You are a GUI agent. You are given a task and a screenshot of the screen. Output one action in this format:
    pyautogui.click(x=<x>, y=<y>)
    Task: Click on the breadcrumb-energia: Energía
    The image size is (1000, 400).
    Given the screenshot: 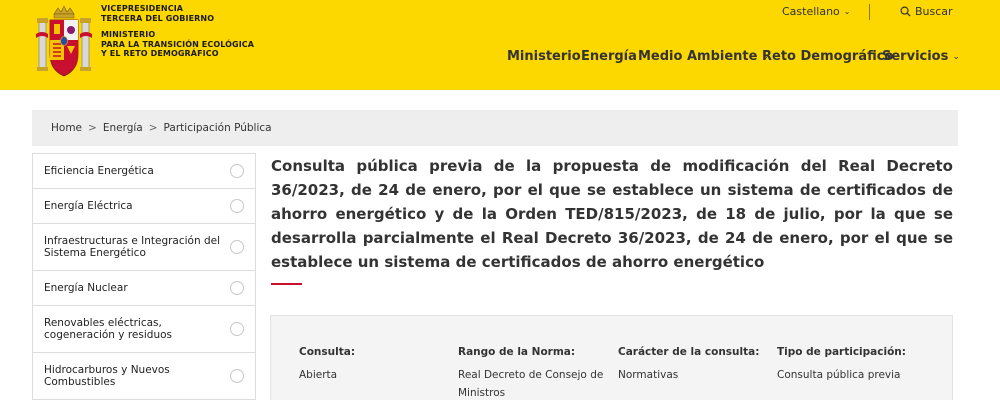 What is the action you would take?
    pyautogui.click(x=123, y=128)
    